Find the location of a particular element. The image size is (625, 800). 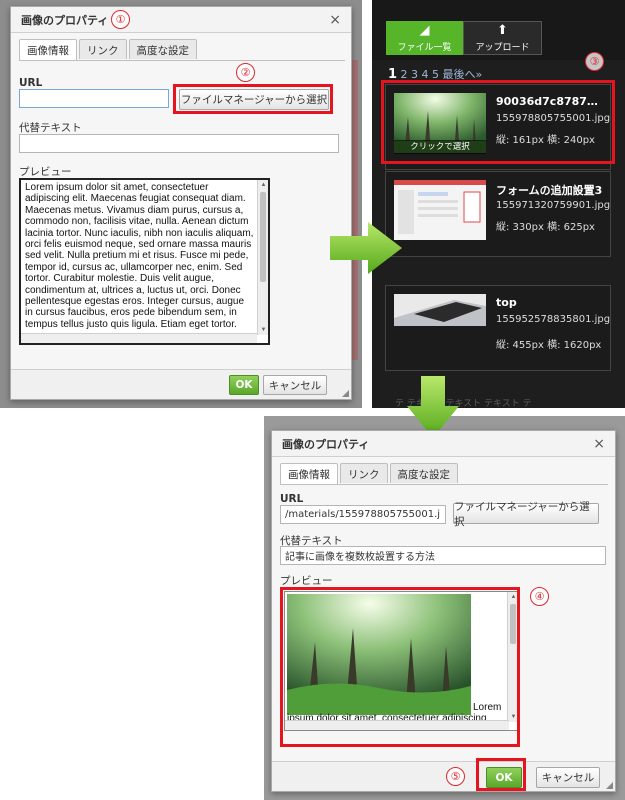

highlight-ok-button is located at coordinates (501, 774).